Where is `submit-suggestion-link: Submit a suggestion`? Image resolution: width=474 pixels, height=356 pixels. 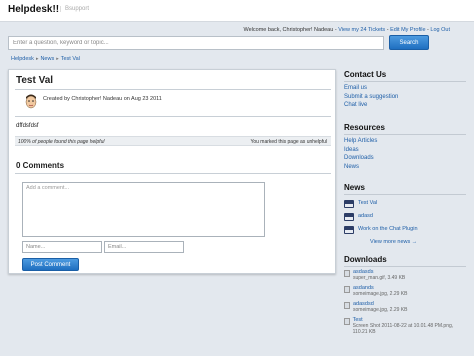 submit-suggestion-link: Submit a suggestion is located at coordinates (405, 97).